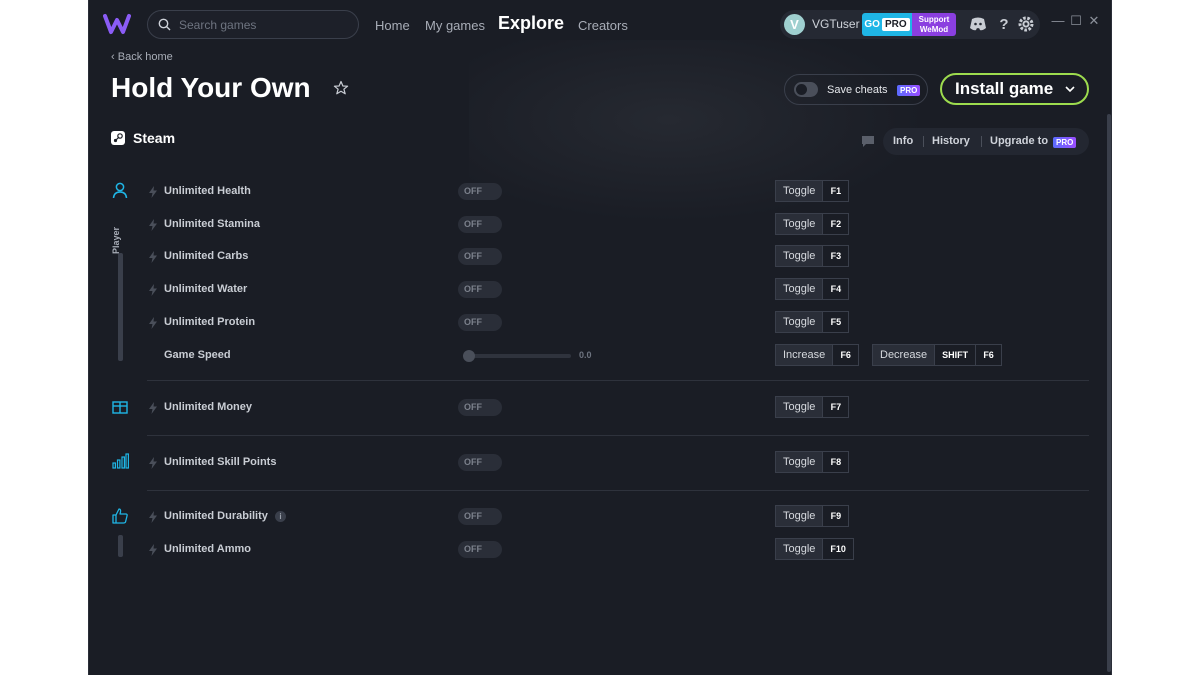  I want to click on save-cheats-label: Save cheats, so click(857, 90).